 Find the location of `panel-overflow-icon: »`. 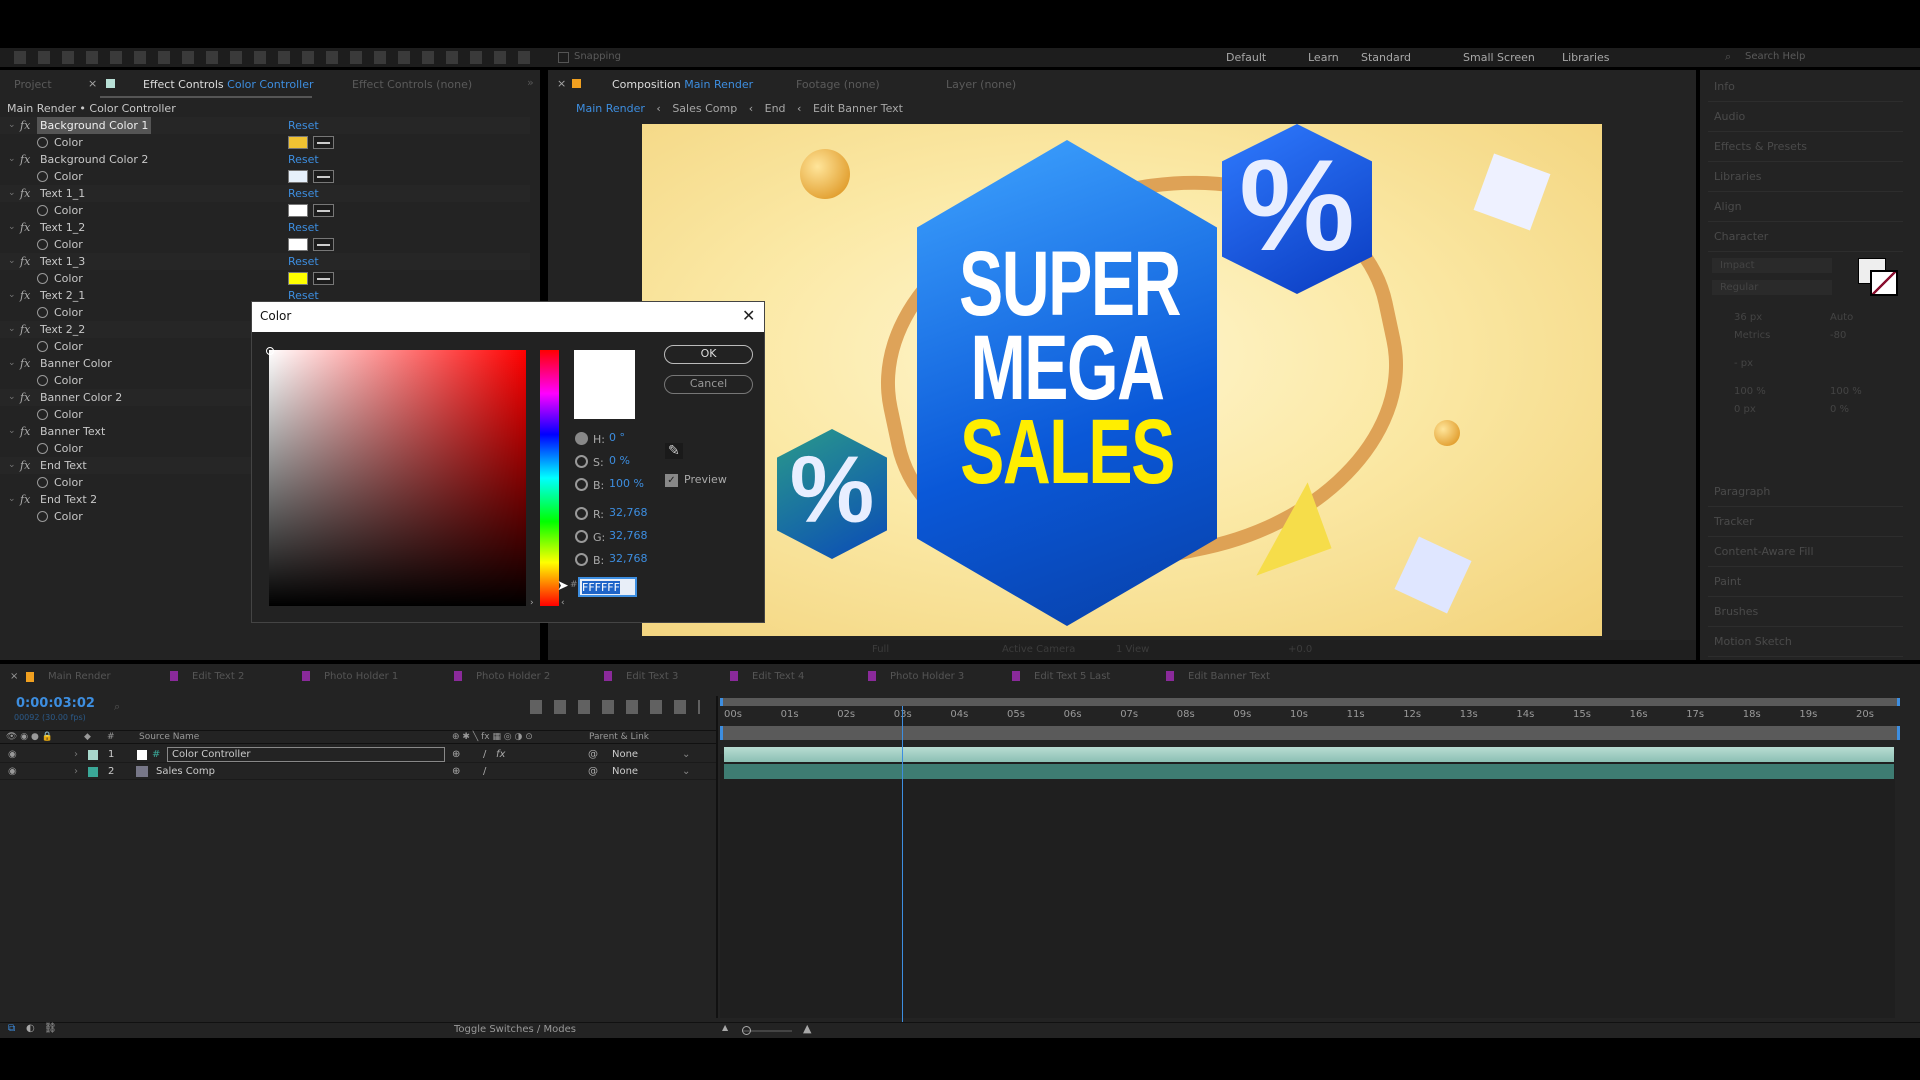

panel-overflow-icon: » is located at coordinates (530, 82).